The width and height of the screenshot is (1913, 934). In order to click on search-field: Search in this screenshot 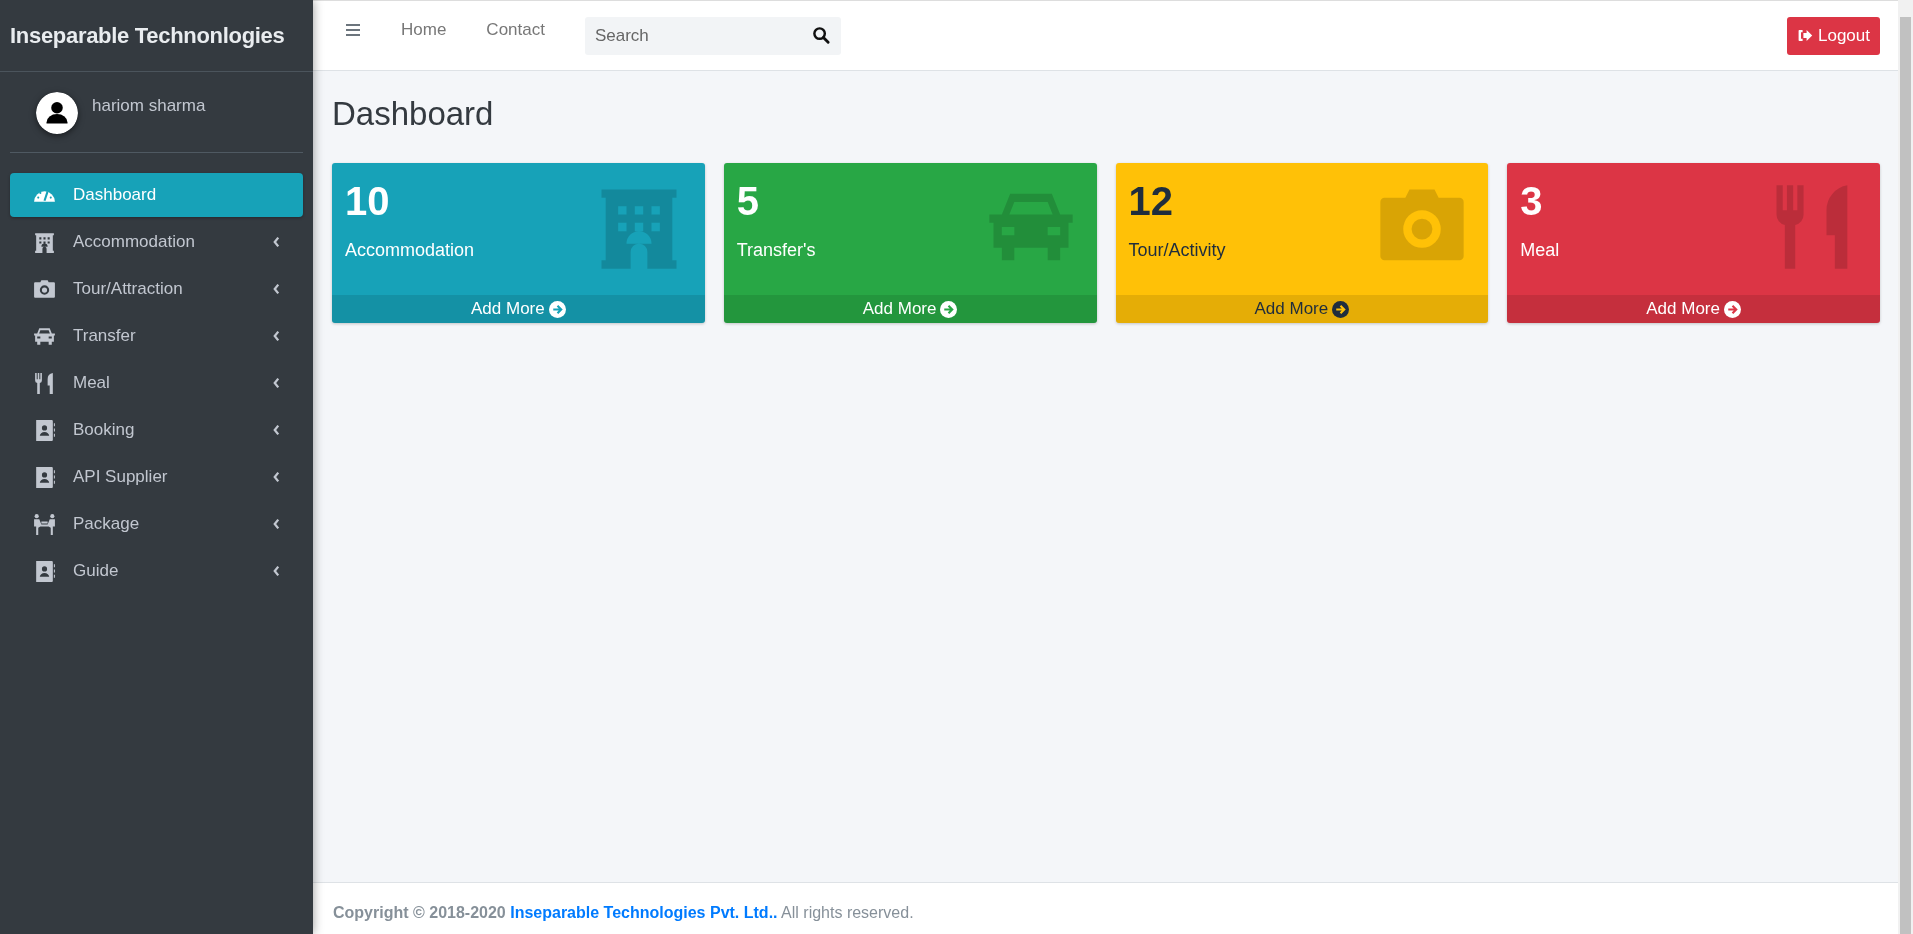, I will do `click(696, 35)`.